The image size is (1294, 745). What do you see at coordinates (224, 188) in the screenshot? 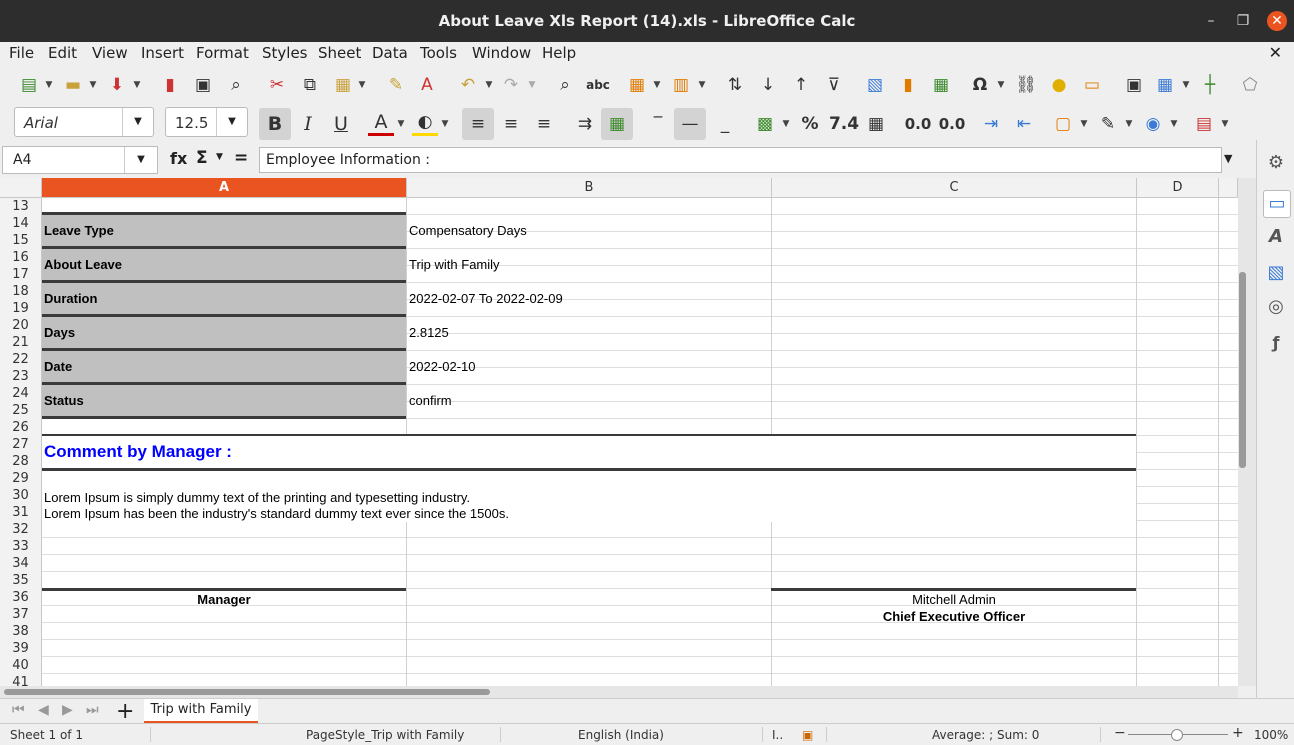
I see `column-header-a: A` at bounding box center [224, 188].